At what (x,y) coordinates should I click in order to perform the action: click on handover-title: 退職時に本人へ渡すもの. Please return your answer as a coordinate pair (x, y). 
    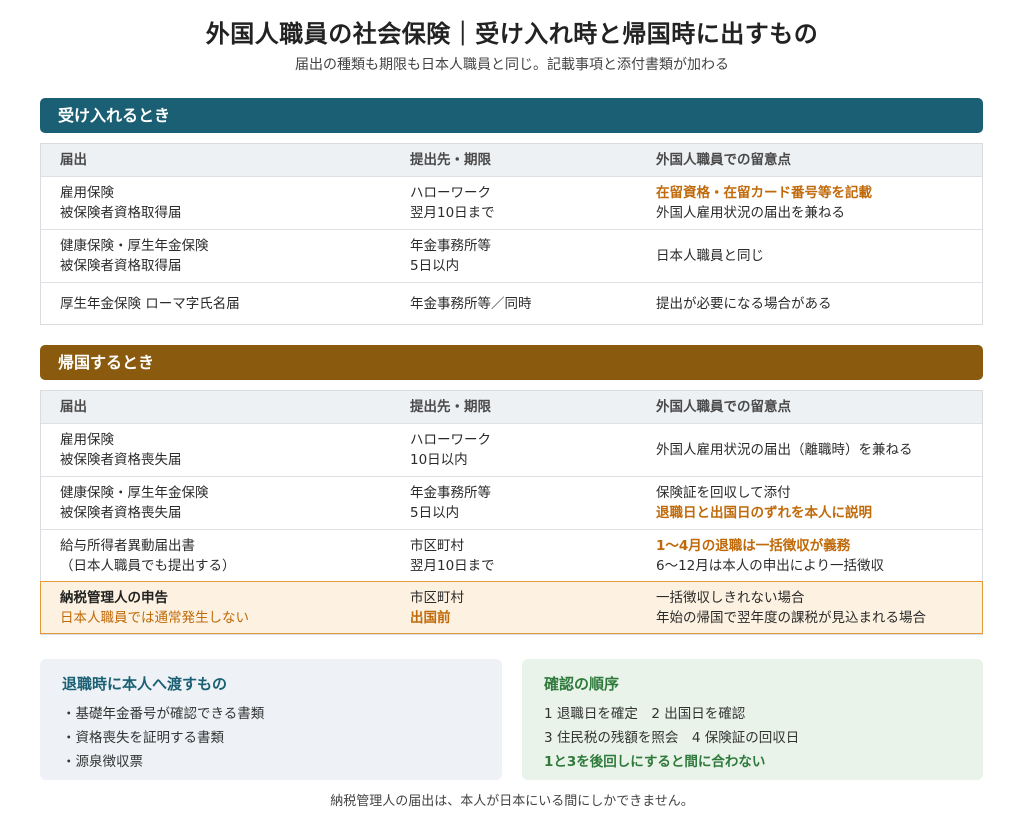
    Looking at the image, I should click on (145, 684).